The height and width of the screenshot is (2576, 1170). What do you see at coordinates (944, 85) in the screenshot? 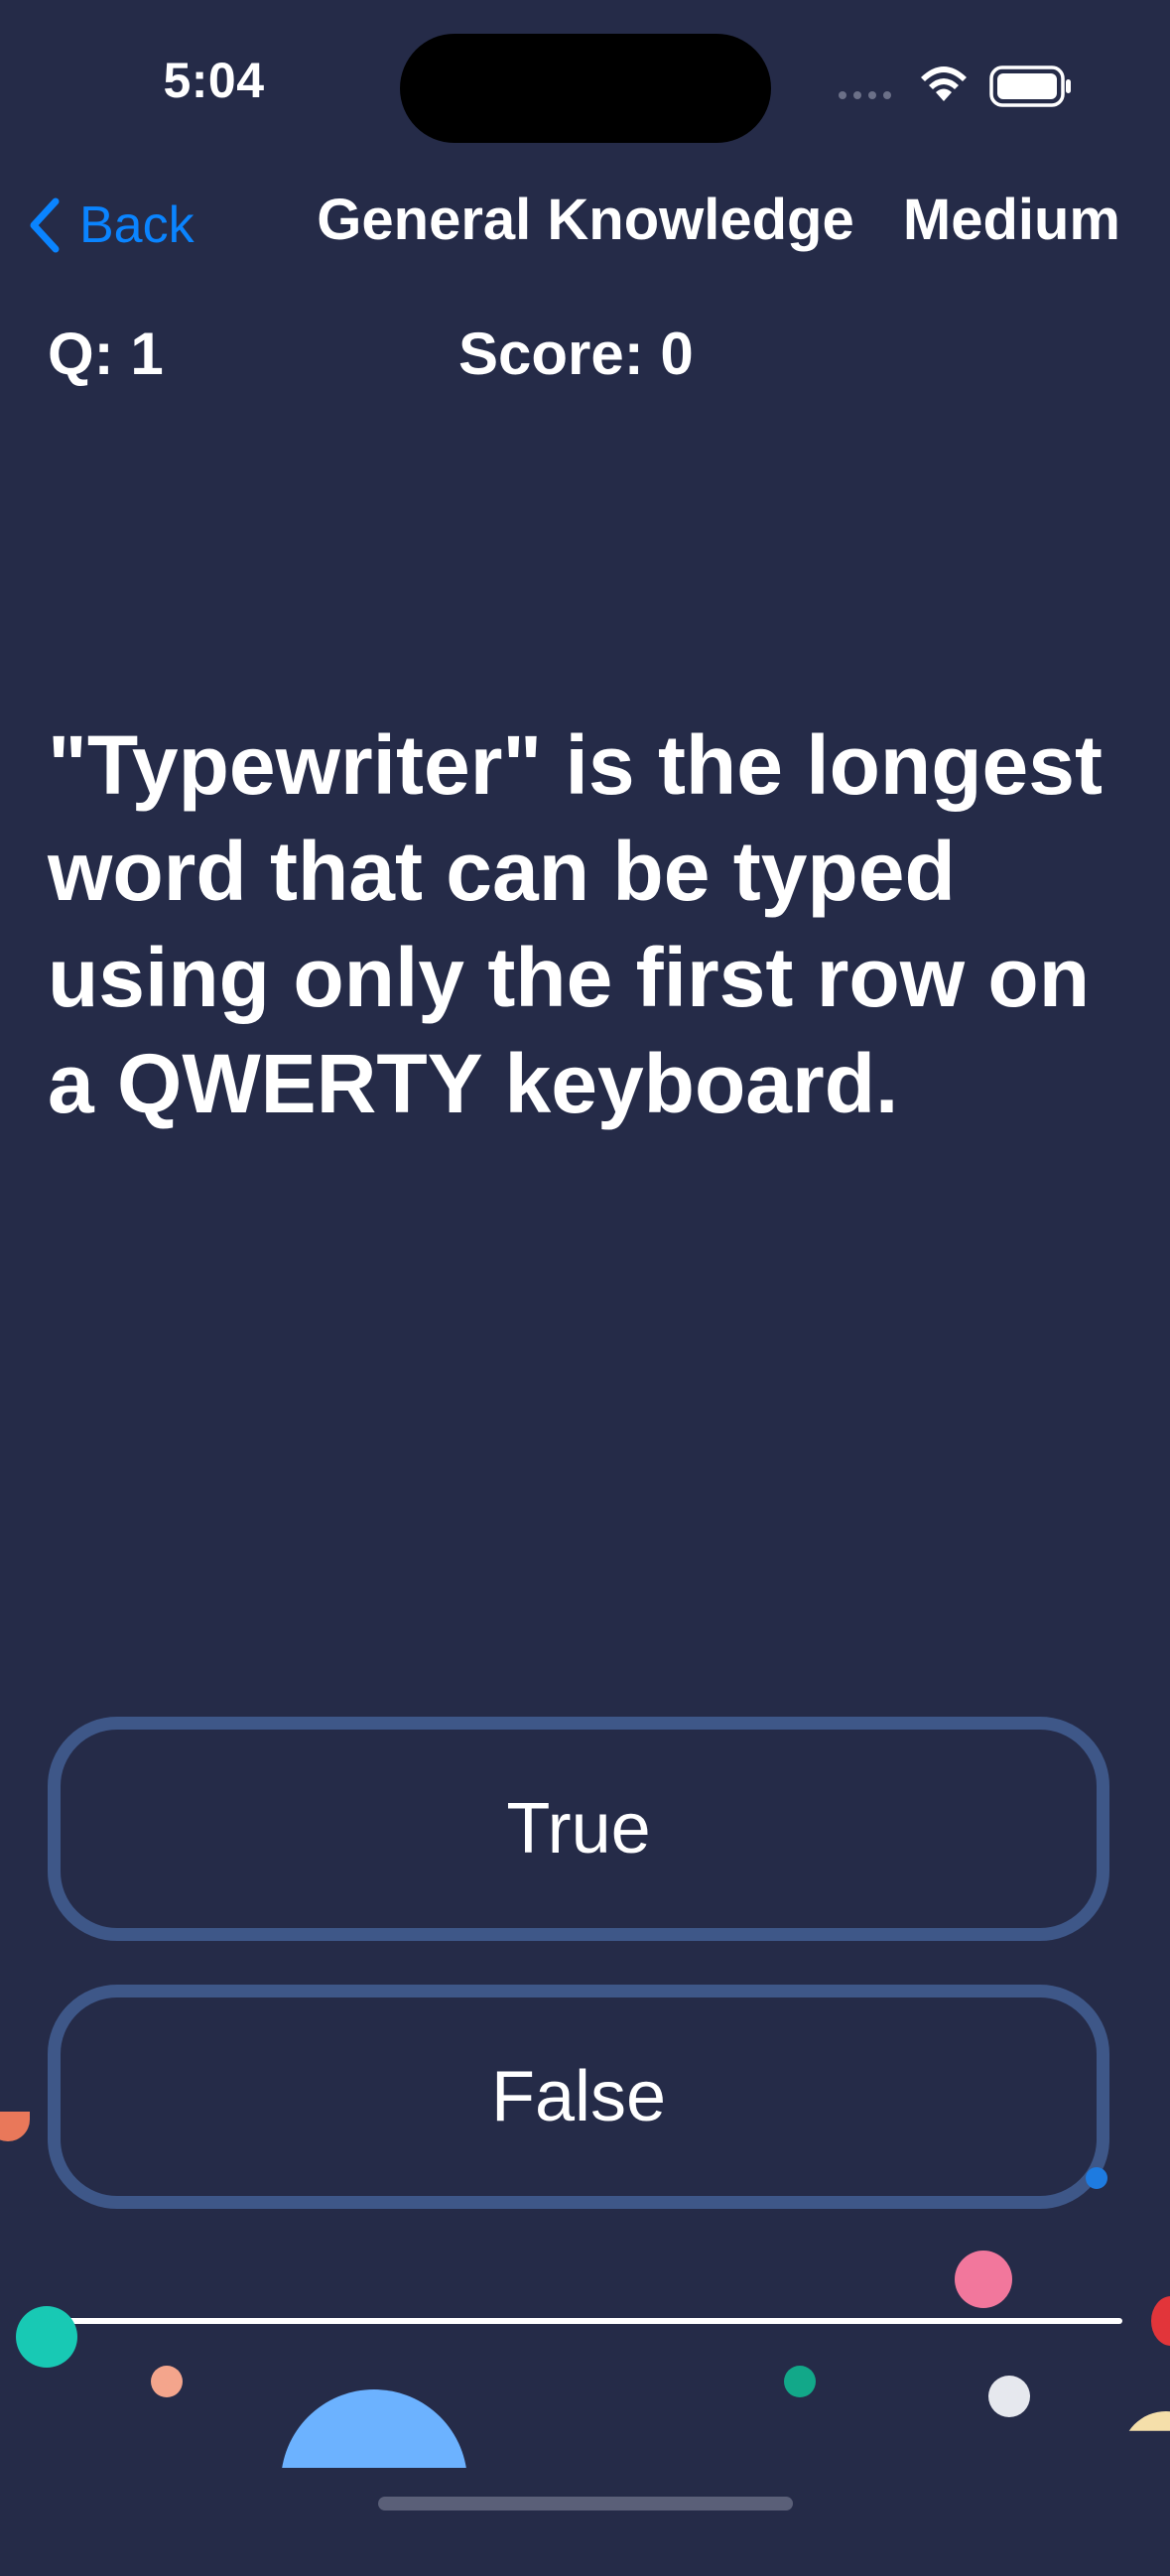
I see `wifi-icon` at bounding box center [944, 85].